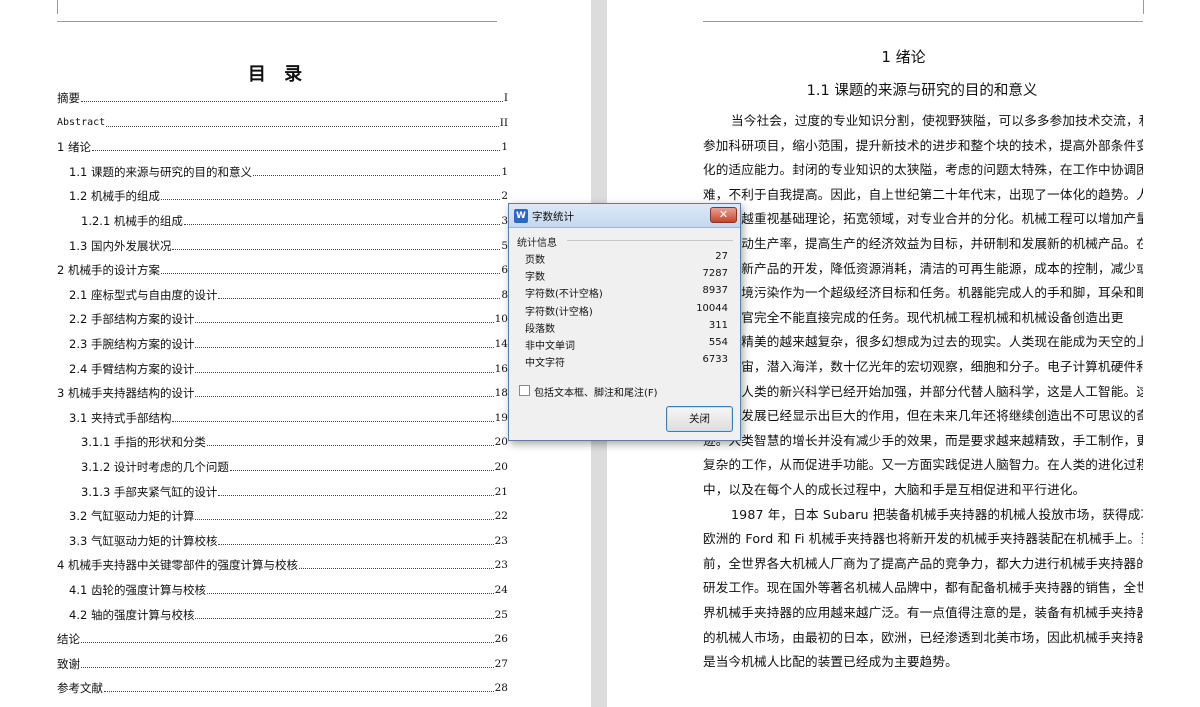 The width and height of the screenshot is (1200, 707). What do you see at coordinates (282, 612) in the screenshot?
I see `toc-entry: 4.2 轴的强度计算与校核 25` at bounding box center [282, 612].